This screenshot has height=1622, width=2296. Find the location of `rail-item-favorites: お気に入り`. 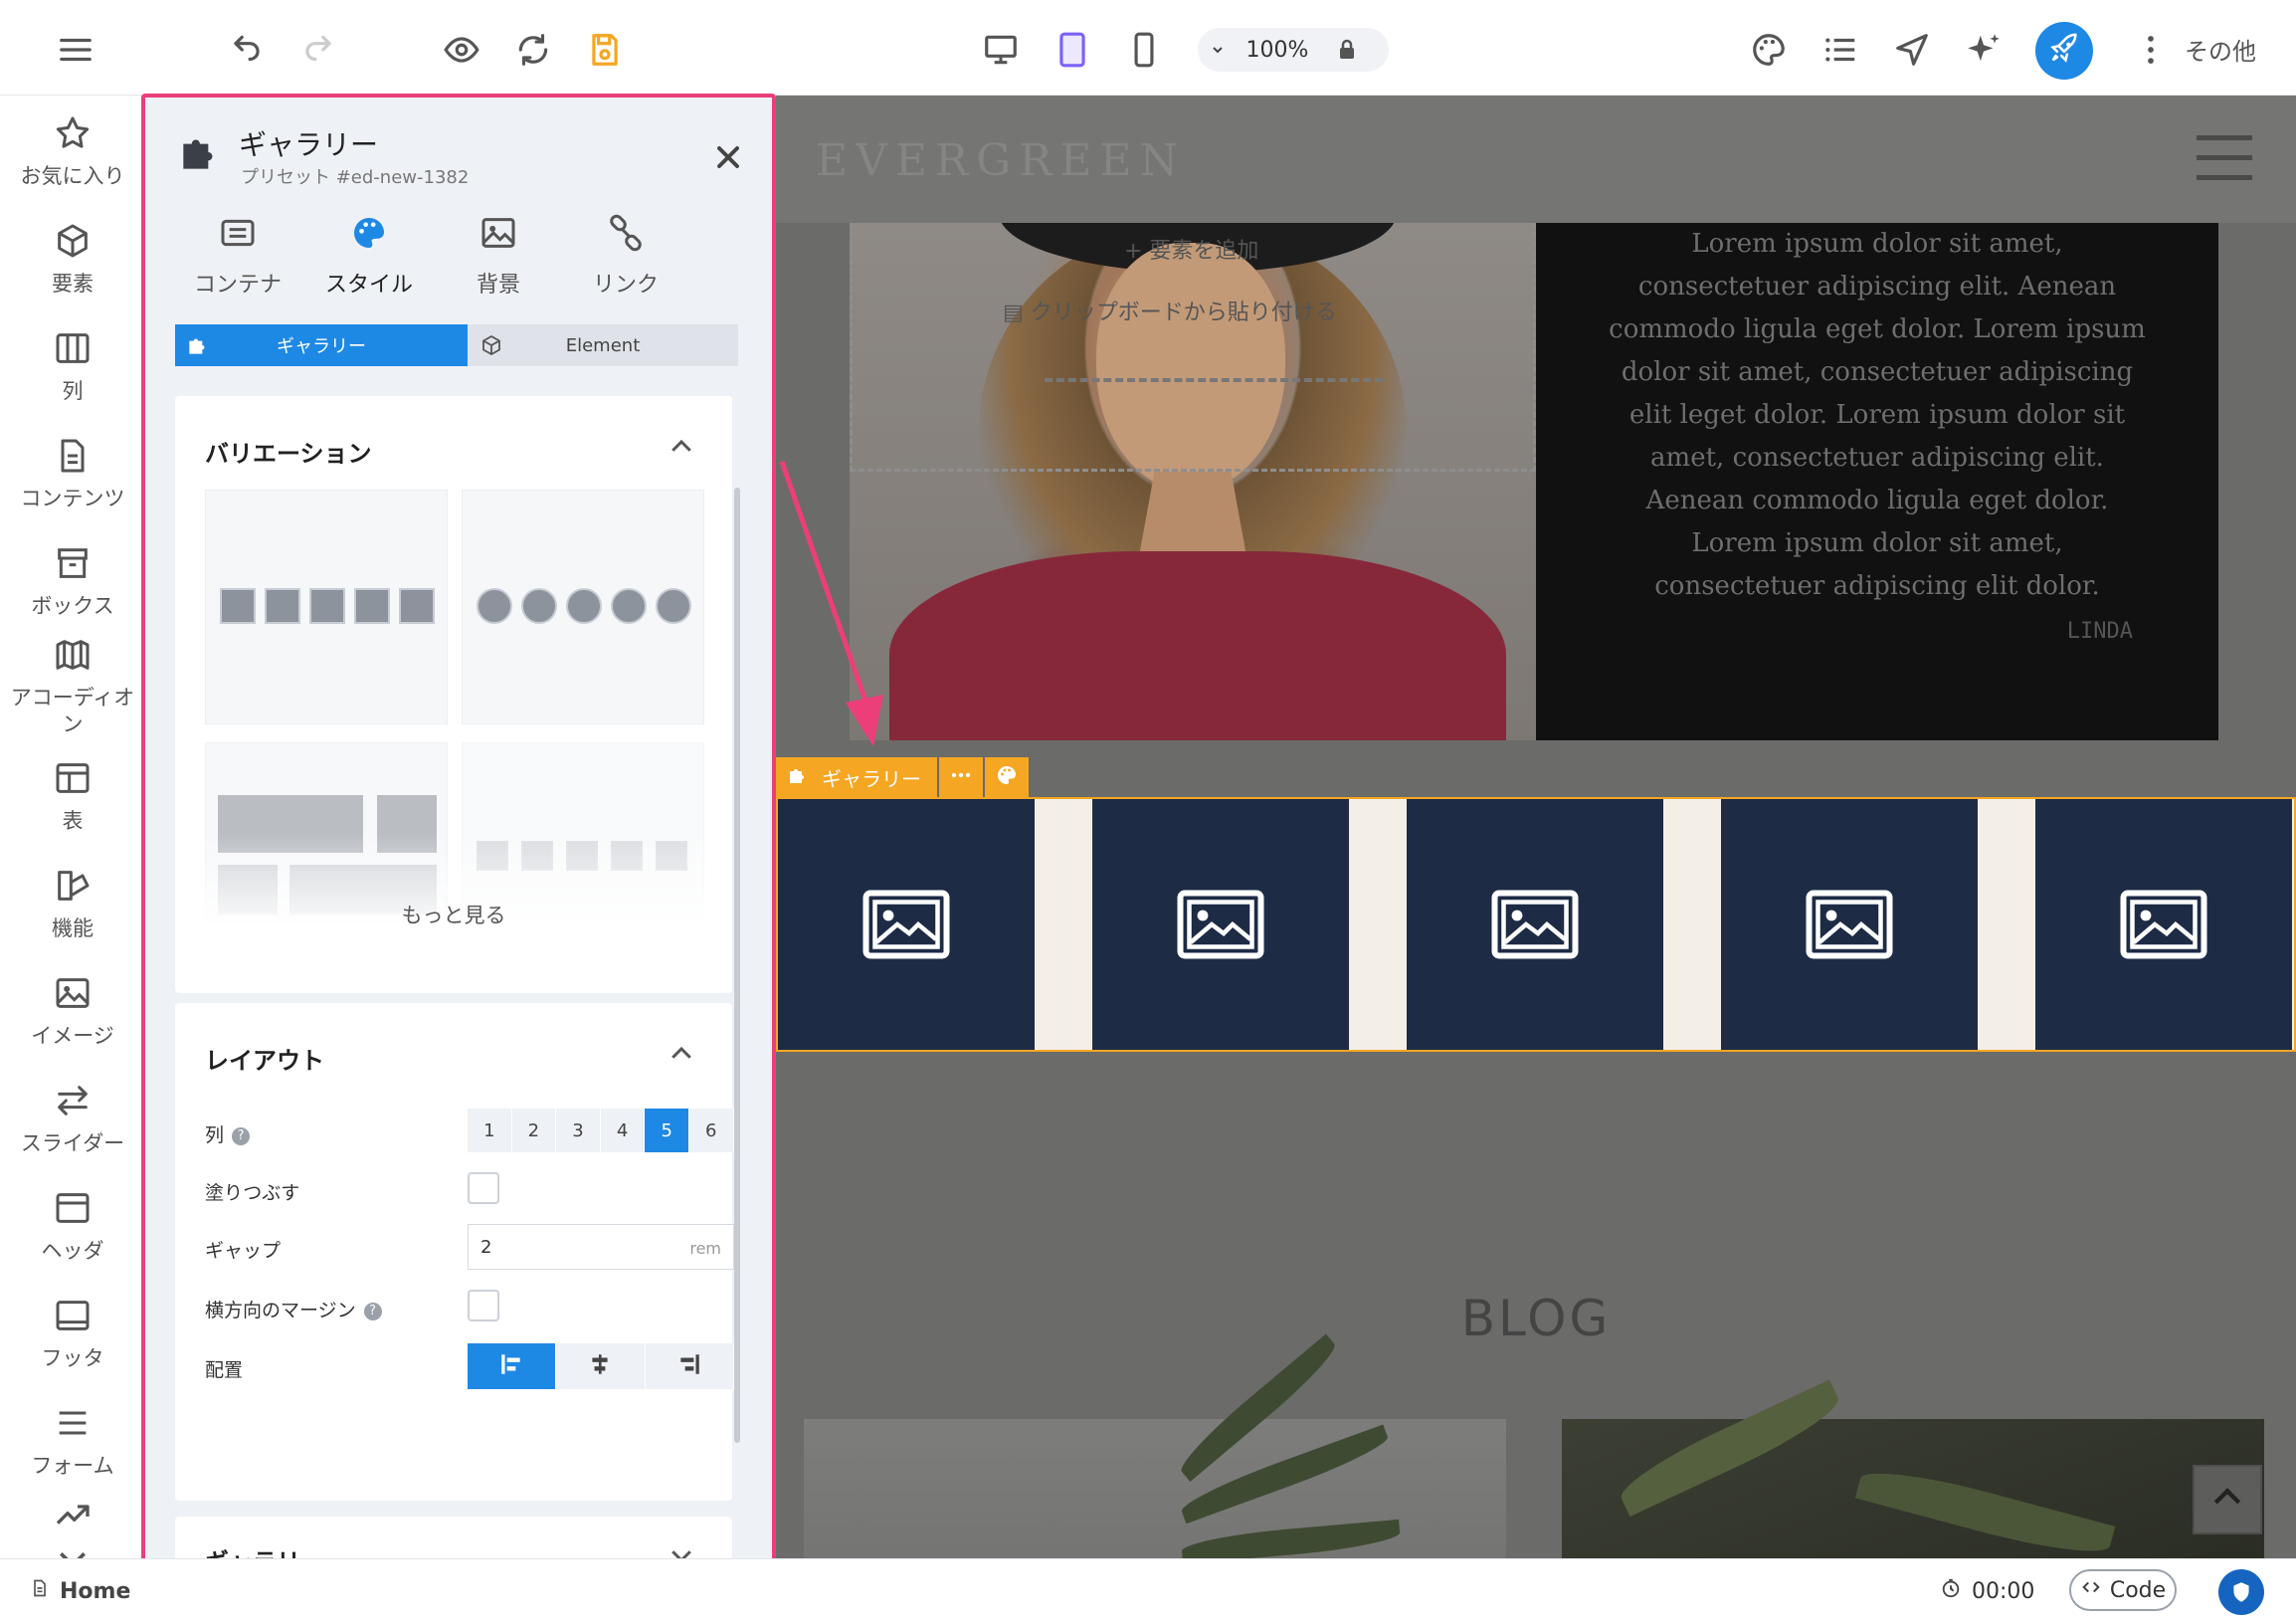

rail-item-favorites: お気に入り is located at coordinates (72, 151).